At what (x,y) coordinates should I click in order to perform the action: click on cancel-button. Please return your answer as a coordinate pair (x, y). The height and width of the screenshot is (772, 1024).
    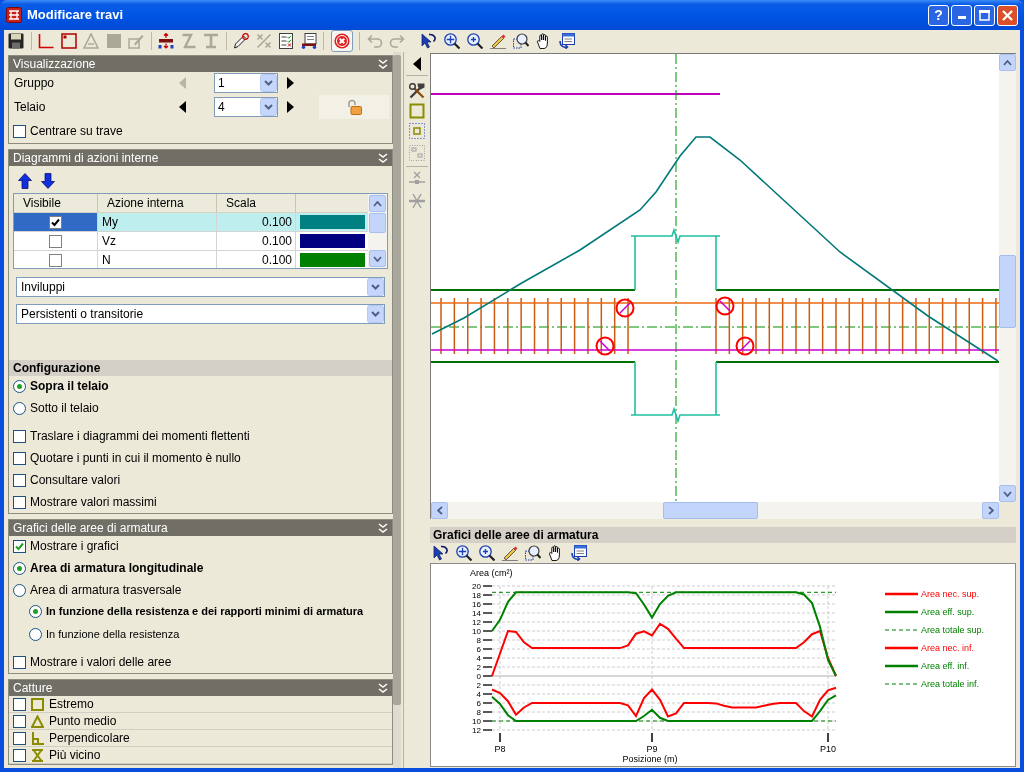
    Looking at the image, I should click on (341, 41).